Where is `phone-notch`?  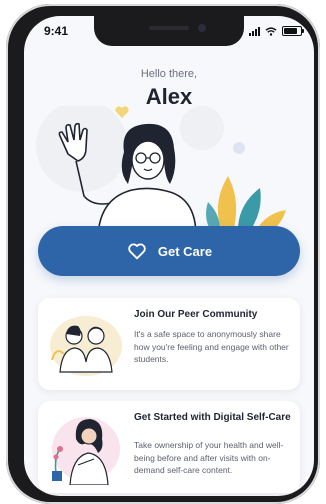 phone-notch is located at coordinates (169, 31).